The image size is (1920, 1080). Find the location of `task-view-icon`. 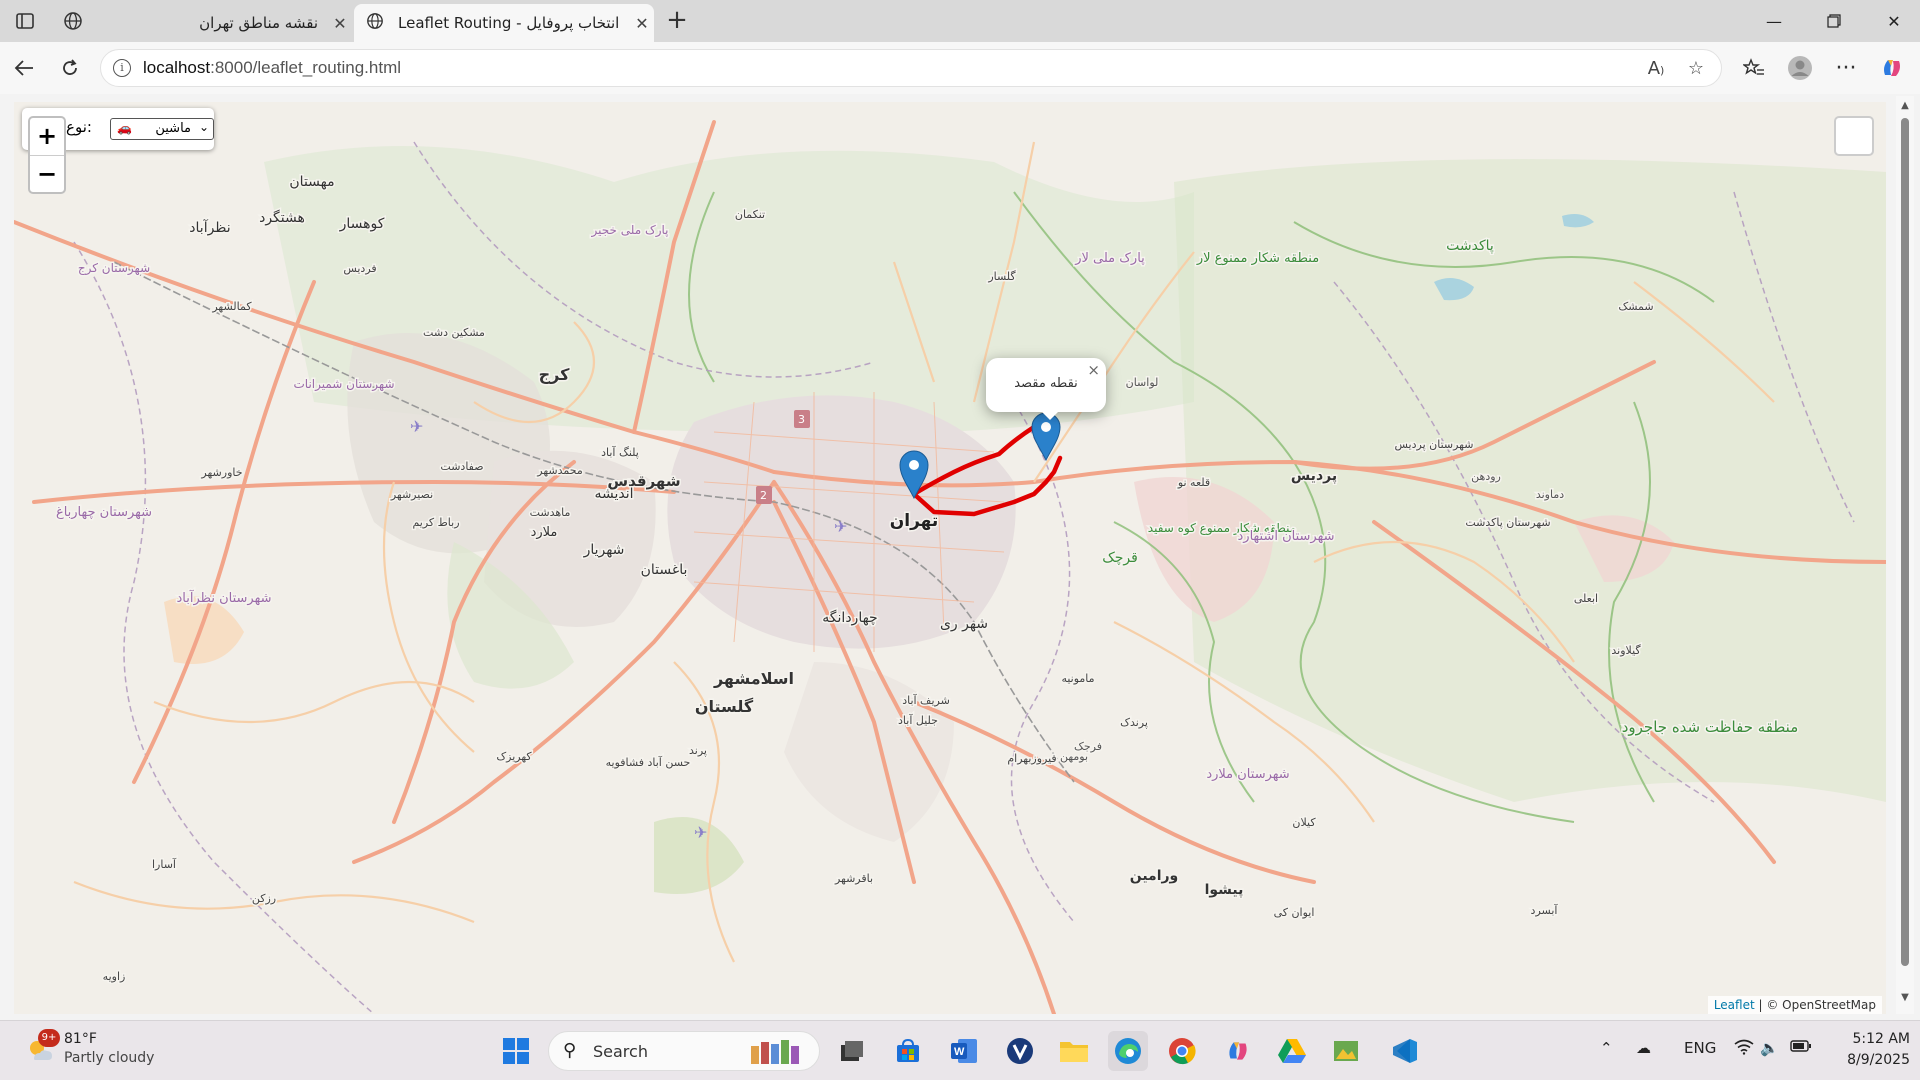

task-view-icon is located at coordinates (852, 1051).